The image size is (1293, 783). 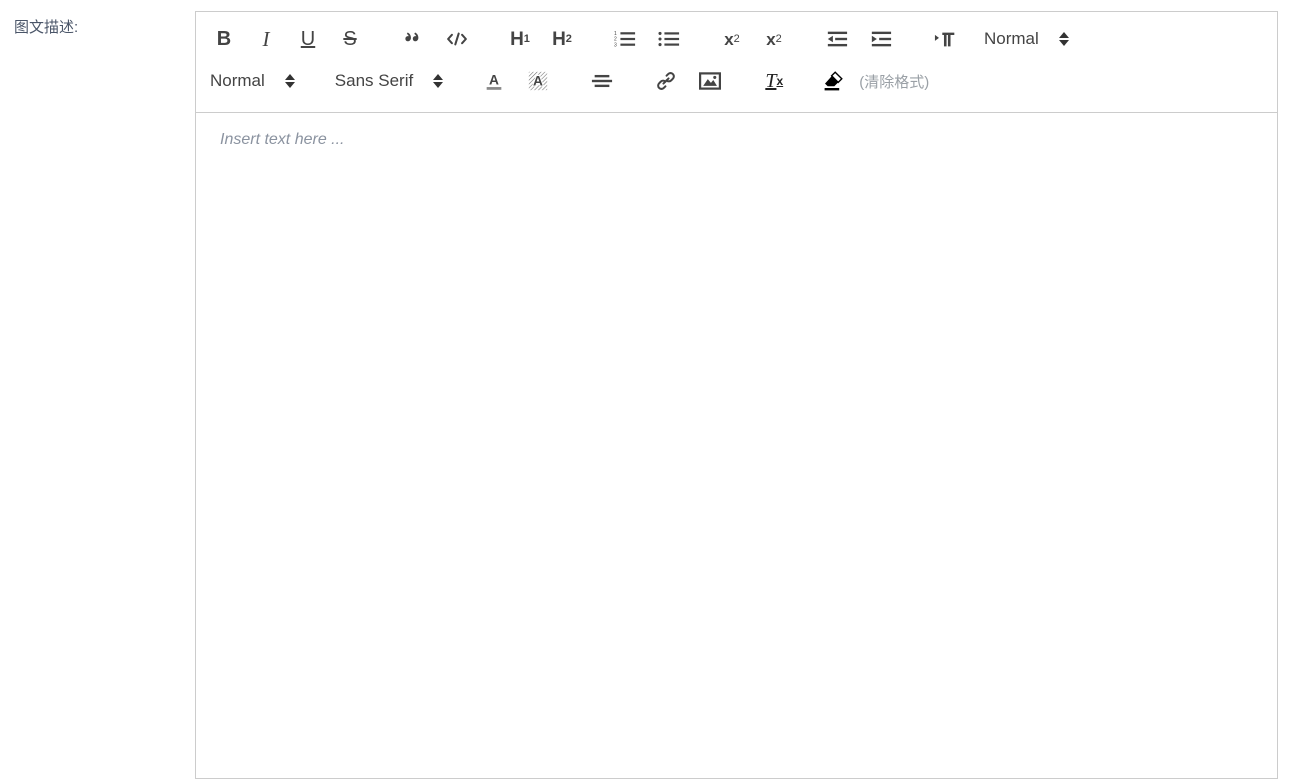 I want to click on font-color-icon: A, so click(x=494, y=81).